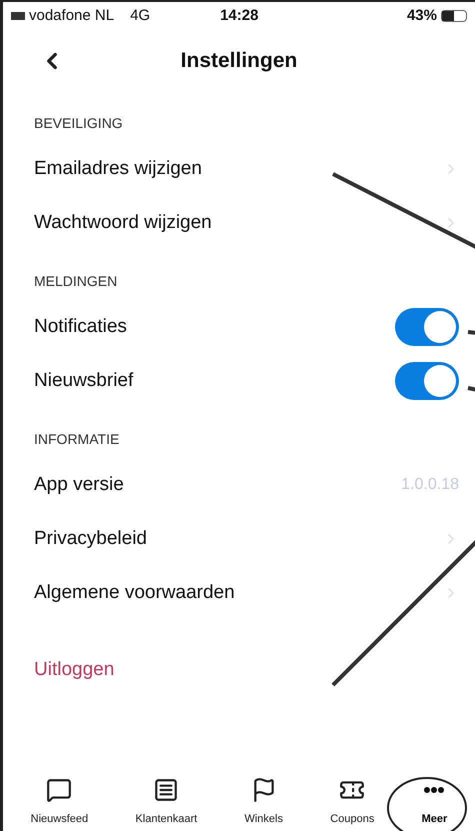  What do you see at coordinates (421, 16) in the screenshot?
I see `battery-percentage: 43%` at bounding box center [421, 16].